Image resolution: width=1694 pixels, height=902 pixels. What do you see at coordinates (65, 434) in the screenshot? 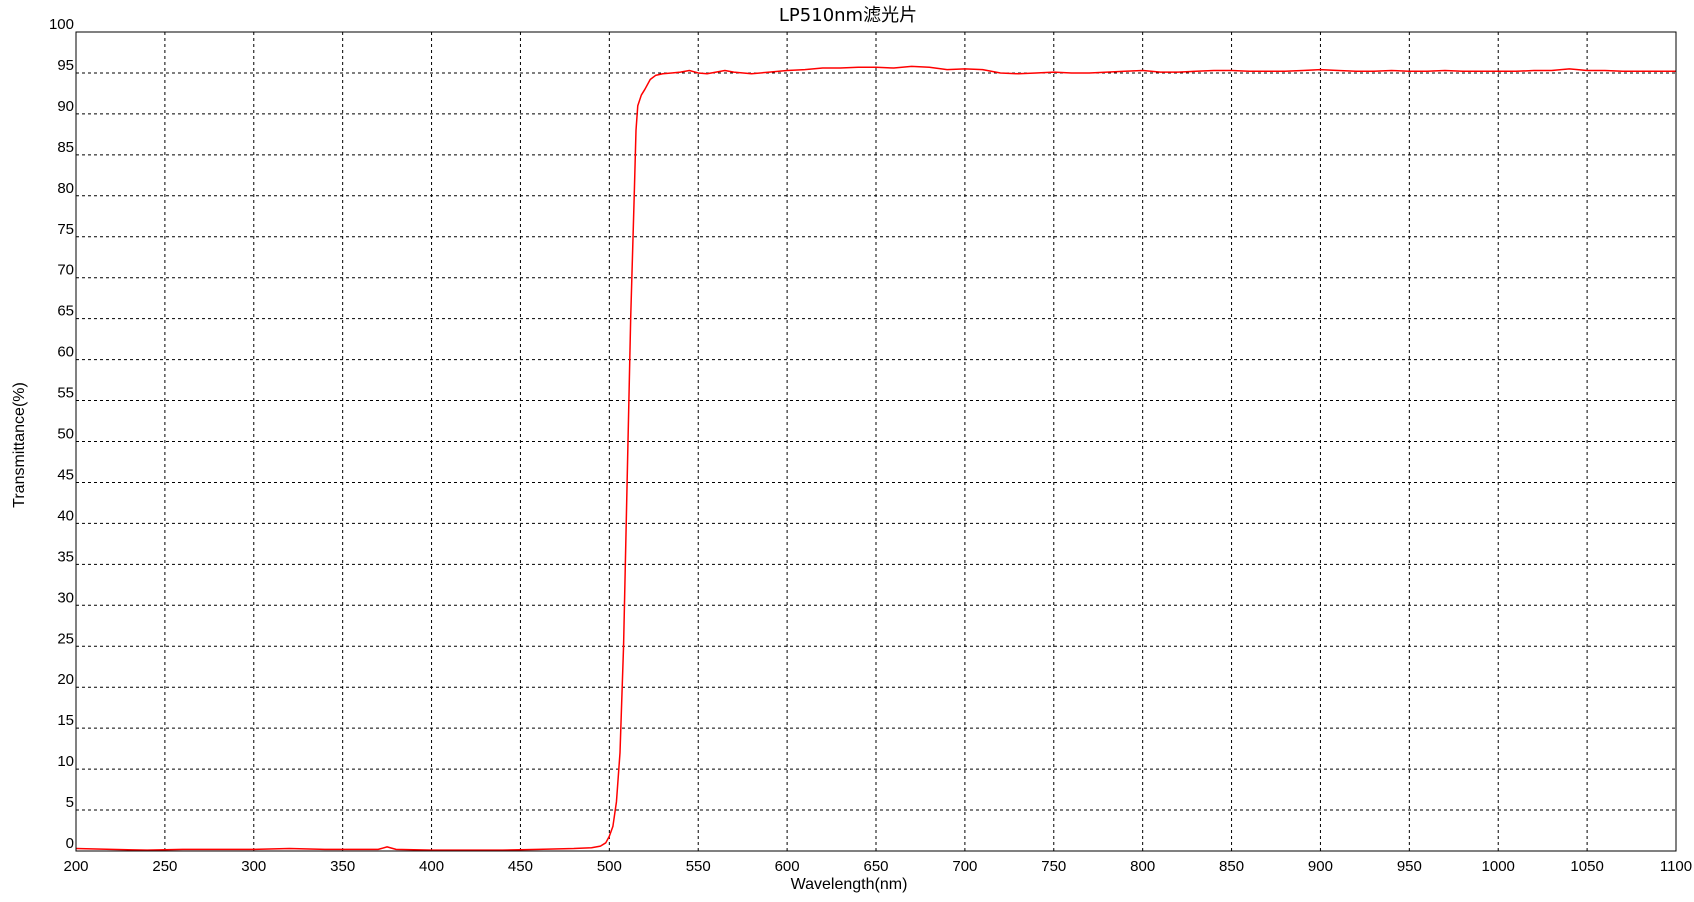
I see `y-tick-label: 50` at bounding box center [65, 434].